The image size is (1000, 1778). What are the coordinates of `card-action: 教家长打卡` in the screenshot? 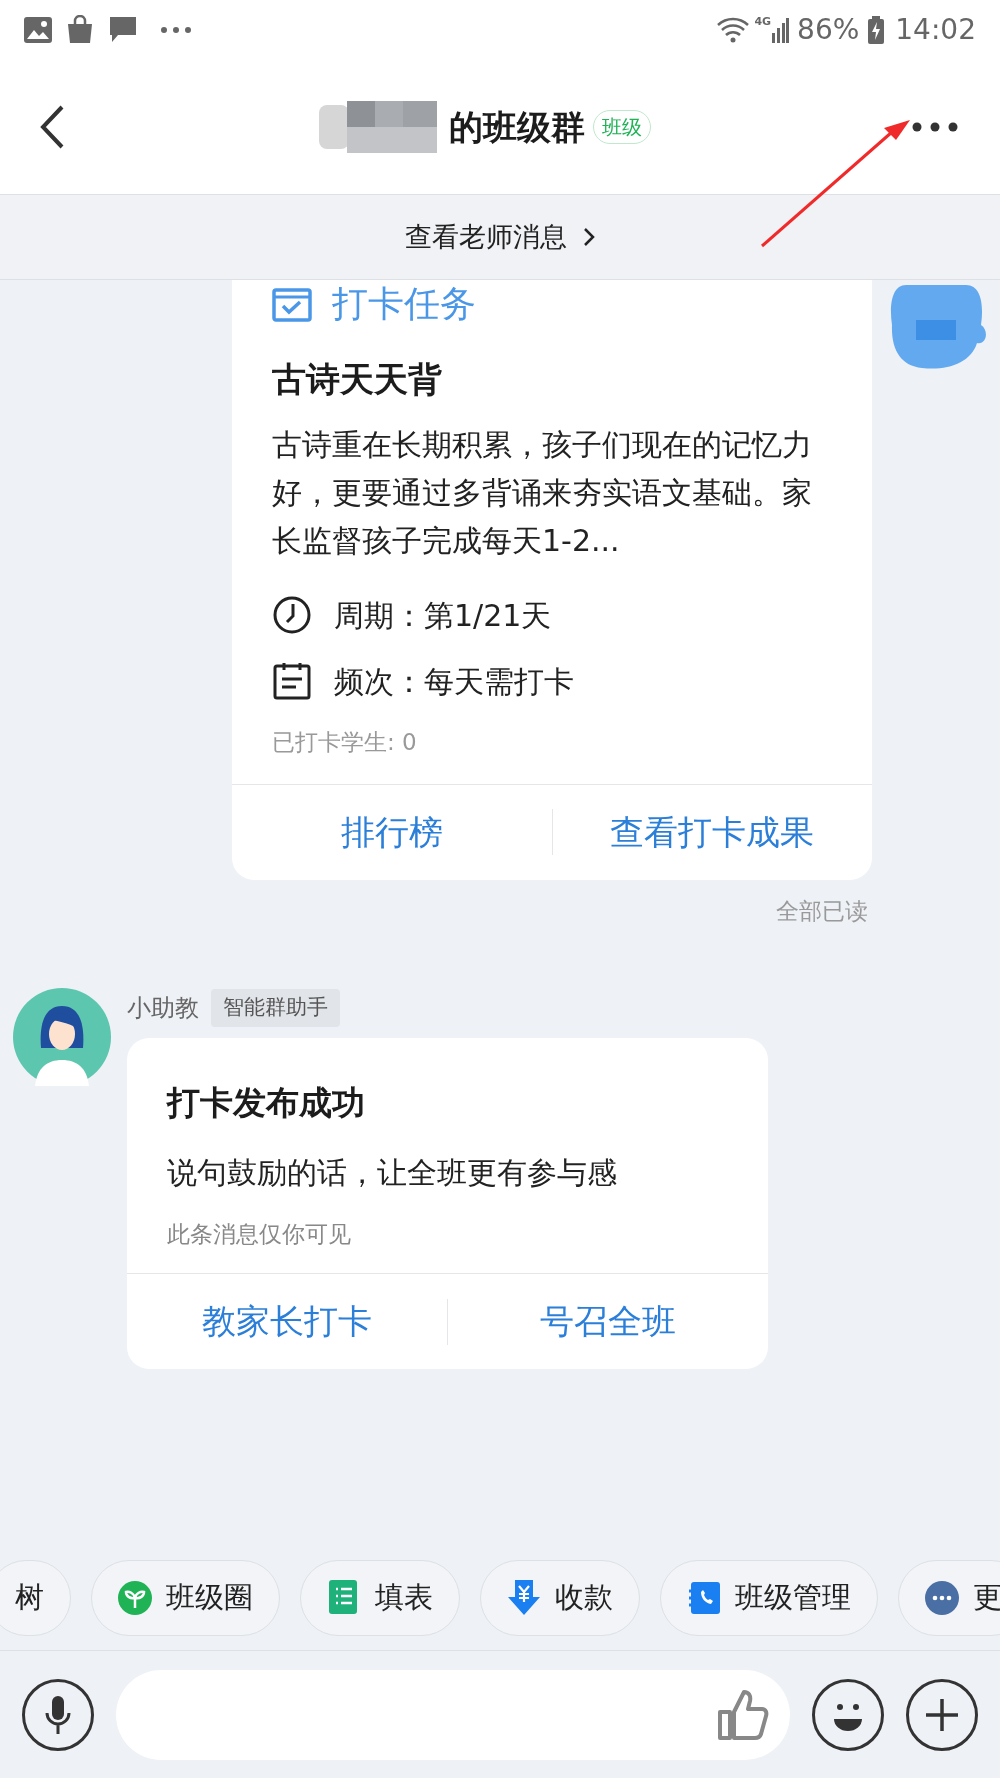 It's located at (287, 1321).